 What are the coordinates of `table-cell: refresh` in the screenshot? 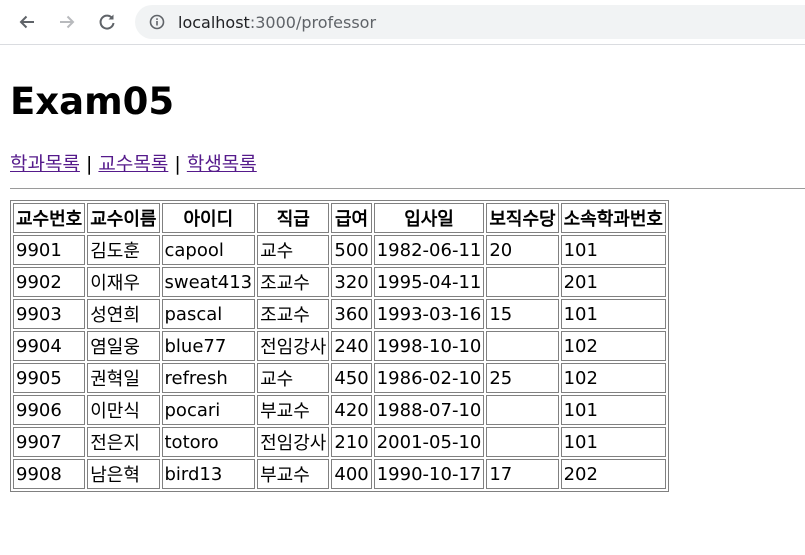 It's located at (208, 378).